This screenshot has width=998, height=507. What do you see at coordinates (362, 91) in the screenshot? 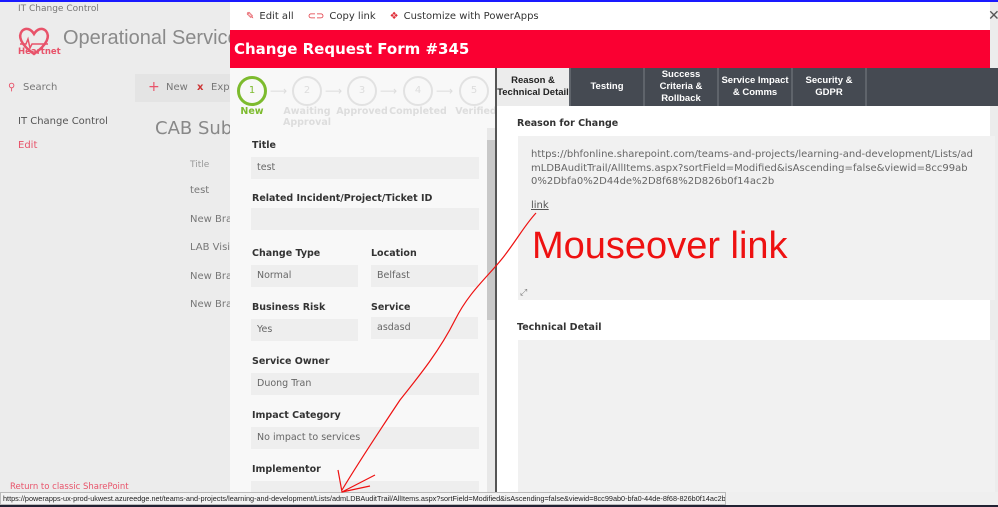
I see `step-3: 3` at bounding box center [362, 91].